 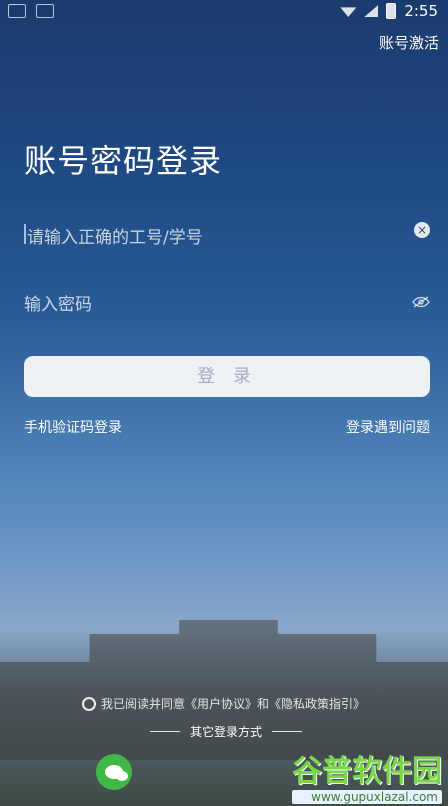 I want to click on divider-right, so click(x=287, y=731).